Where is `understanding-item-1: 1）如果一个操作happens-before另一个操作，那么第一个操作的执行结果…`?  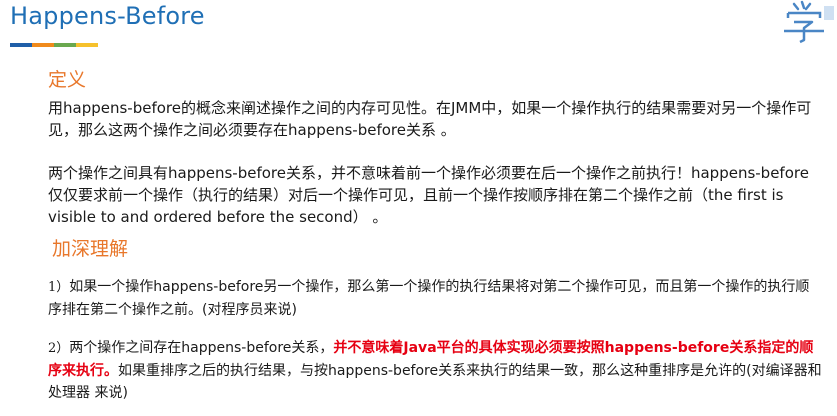 understanding-item-1: 1）如果一个操作happens-before另一个操作，那么第一个操作的执行结果… is located at coordinates (435, 298).